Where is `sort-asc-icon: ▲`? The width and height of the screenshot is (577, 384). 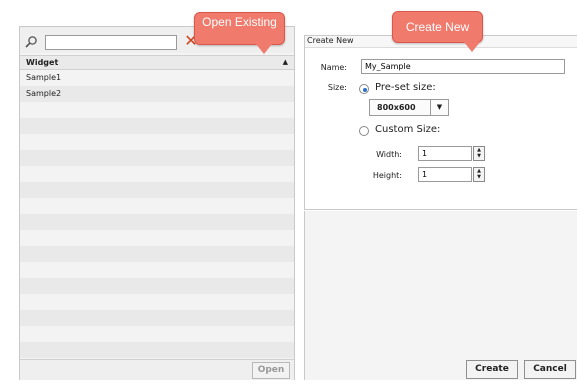 sort-asc-icon: ▲ is located at coordinates (285, 62).